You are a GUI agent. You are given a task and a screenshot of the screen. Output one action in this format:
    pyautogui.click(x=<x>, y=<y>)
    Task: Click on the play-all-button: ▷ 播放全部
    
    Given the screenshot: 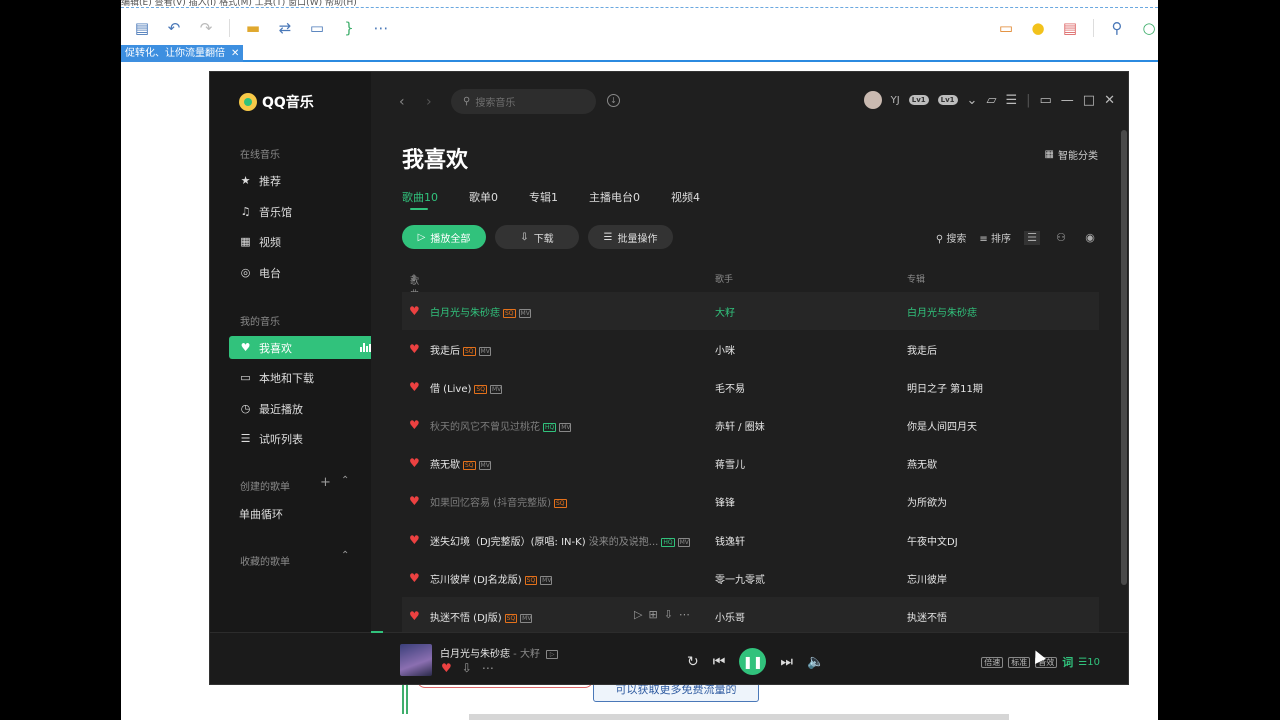 What is the action you would take?
    pyautogui.click(x=444, y=237)
    